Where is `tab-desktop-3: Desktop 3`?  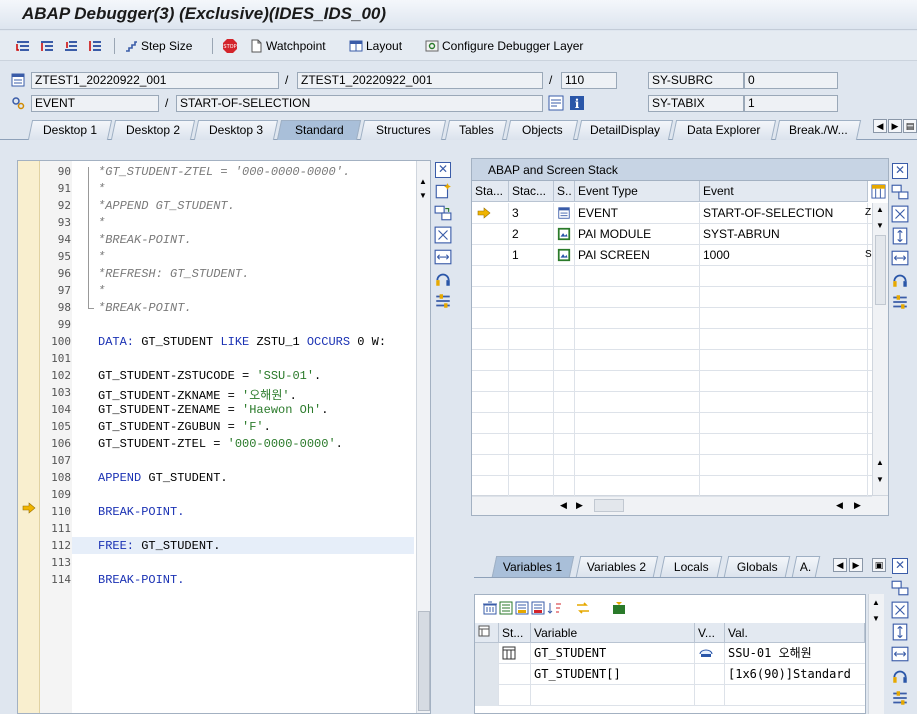 tab-desktop-3: Desktop 3 is located at coordinates (236, 130).